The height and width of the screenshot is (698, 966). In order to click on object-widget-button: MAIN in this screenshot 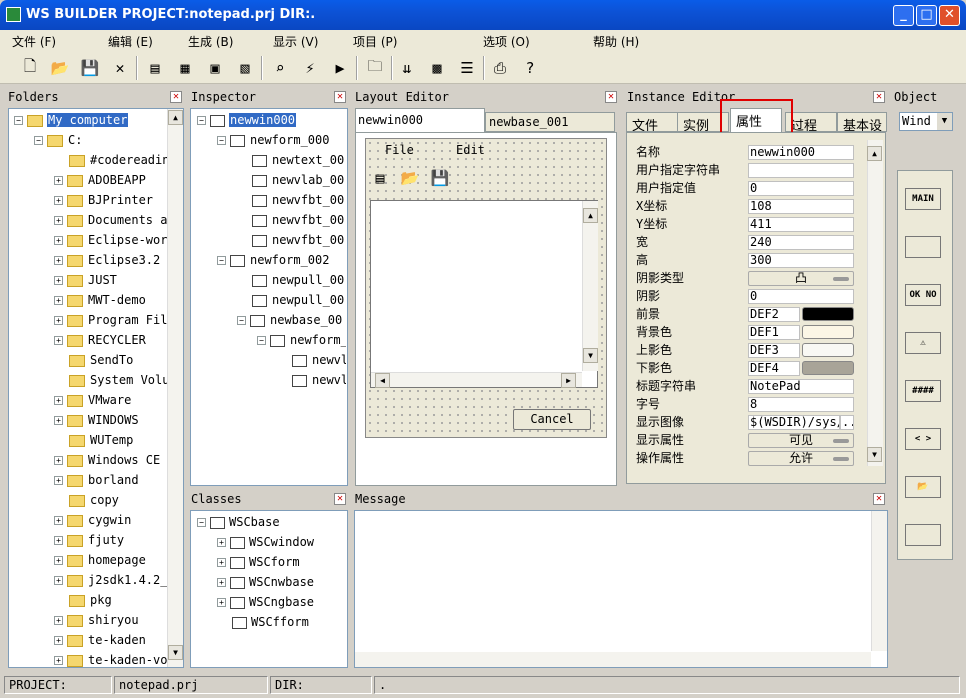, I will do `click(923, 199)`.